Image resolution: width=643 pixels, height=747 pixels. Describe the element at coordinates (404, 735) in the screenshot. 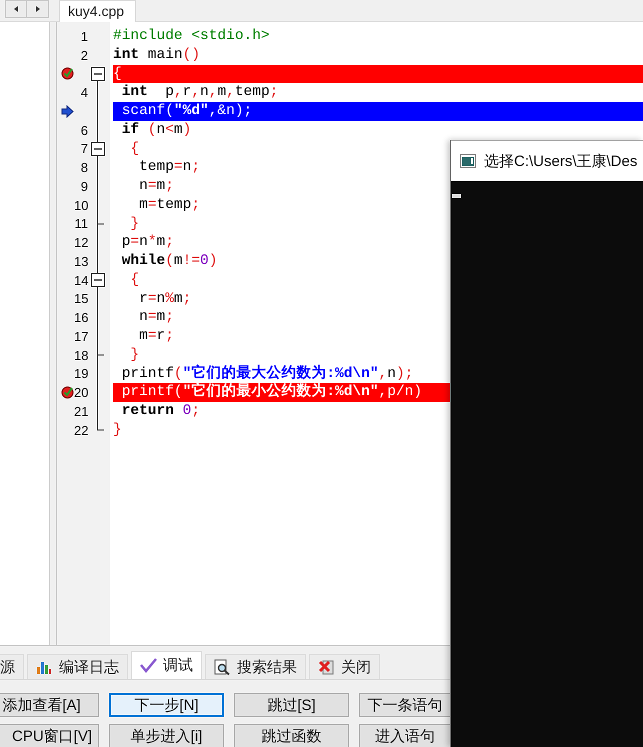

I see `debug-button: 进入语句` at that location.